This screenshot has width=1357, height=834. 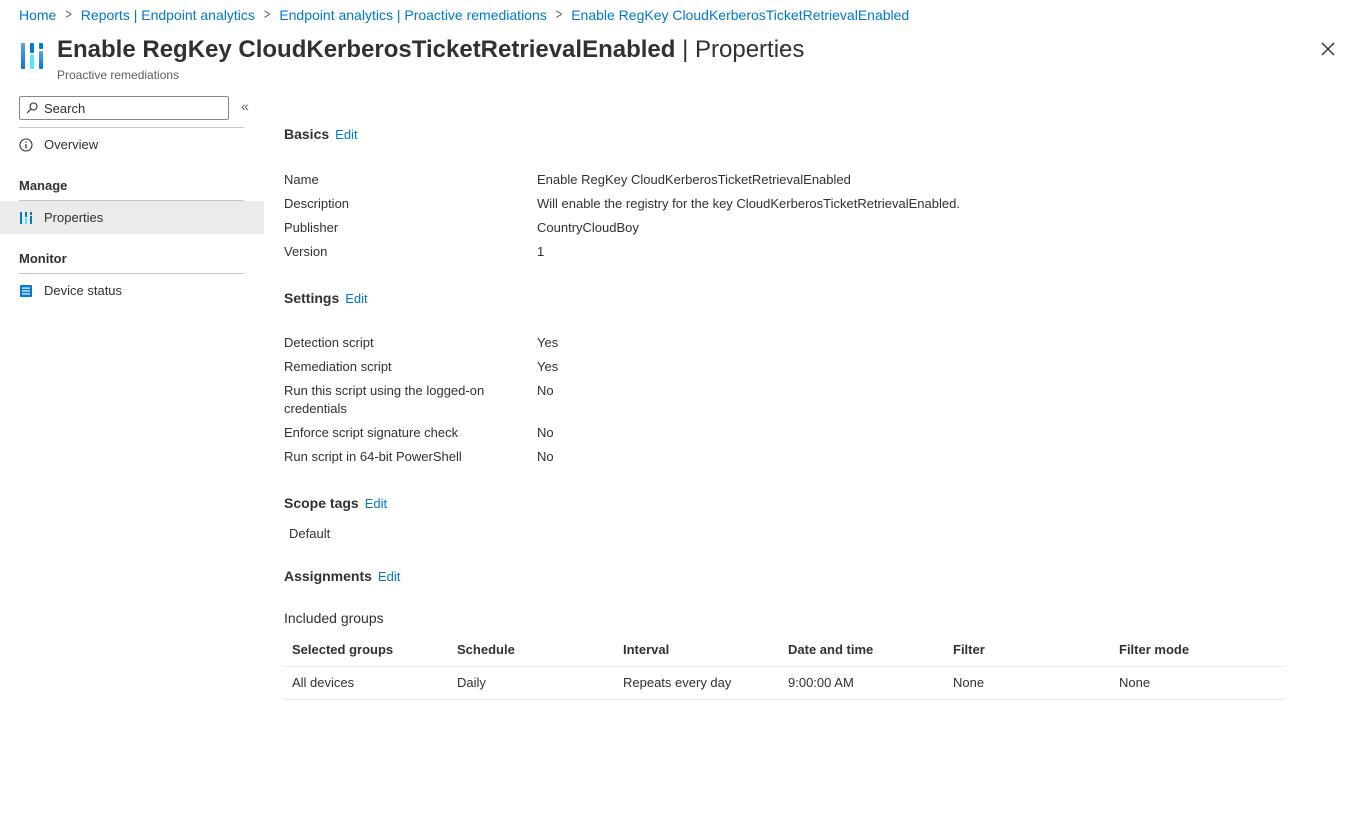 I want to click on info-icon, so click(x=26, y=144).